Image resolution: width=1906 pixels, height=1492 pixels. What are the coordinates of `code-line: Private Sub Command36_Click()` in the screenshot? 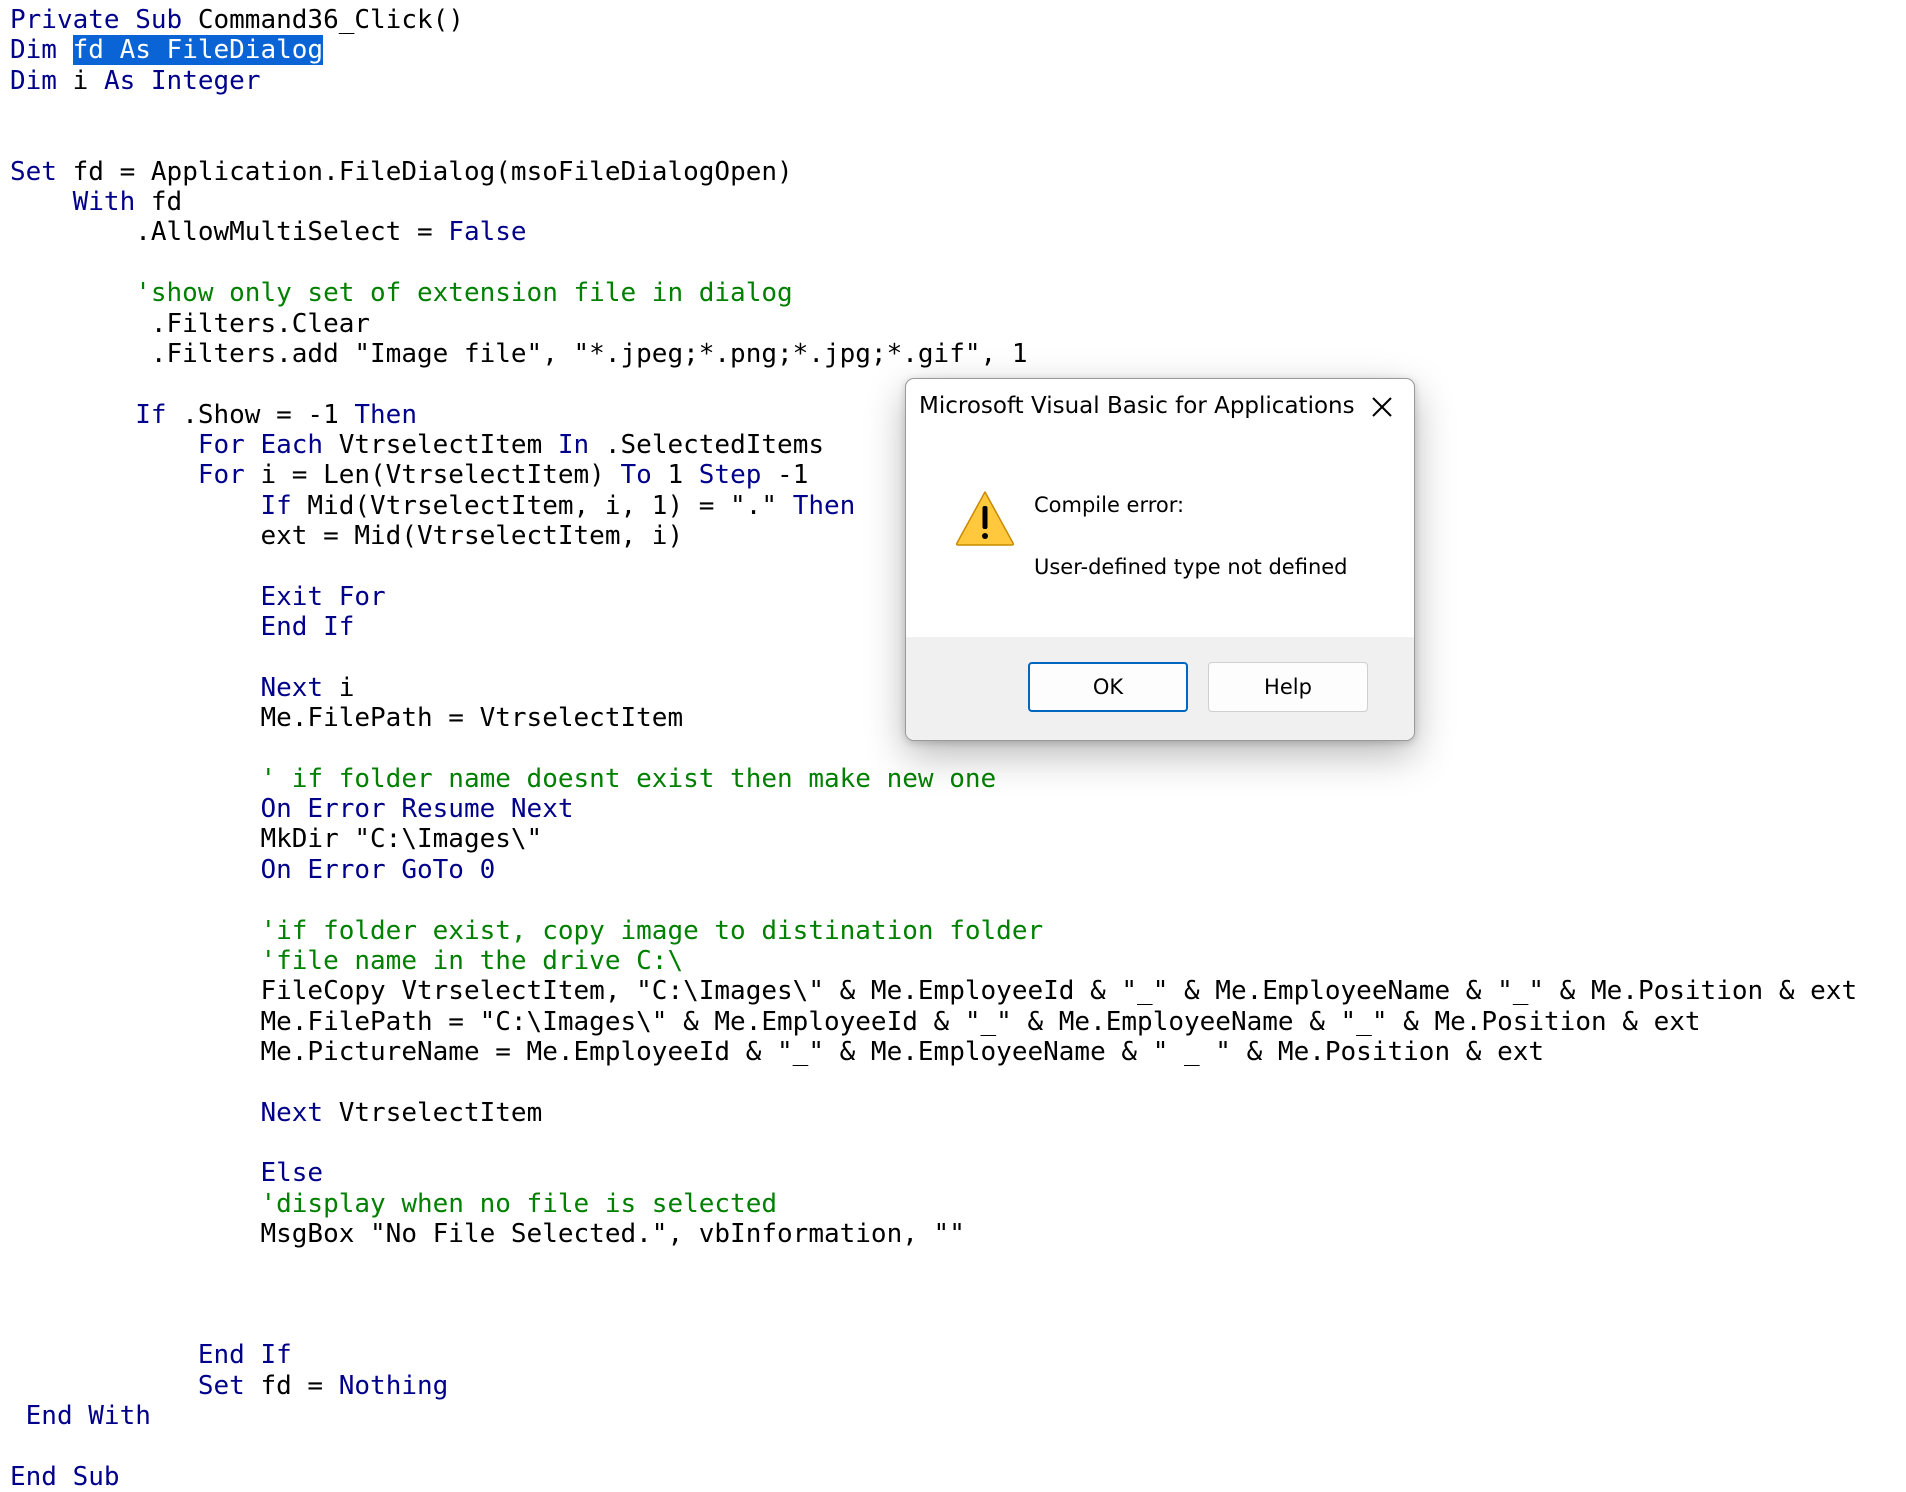 It's located at (237, 20).